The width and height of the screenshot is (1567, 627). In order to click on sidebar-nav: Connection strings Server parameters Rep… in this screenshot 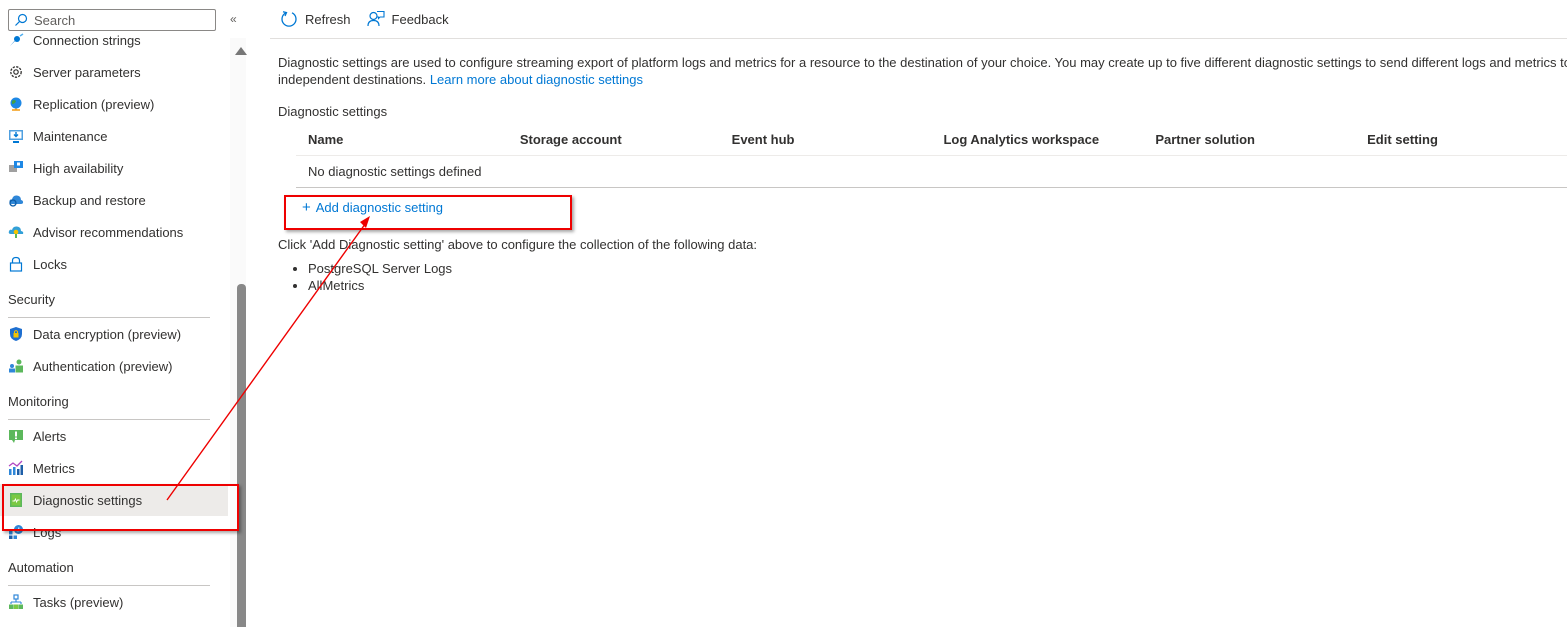, I will do `click(114, 329)`.